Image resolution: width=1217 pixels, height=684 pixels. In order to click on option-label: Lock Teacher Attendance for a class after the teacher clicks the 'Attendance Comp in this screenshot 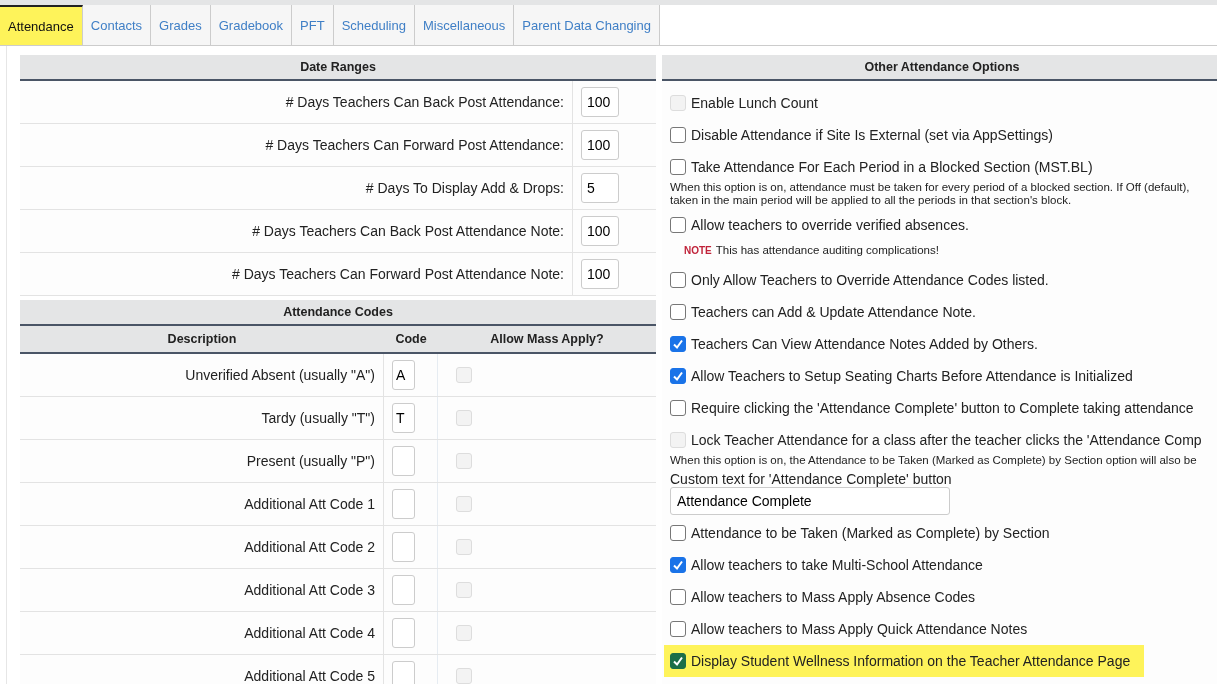, I will do `click(946, 440)`.